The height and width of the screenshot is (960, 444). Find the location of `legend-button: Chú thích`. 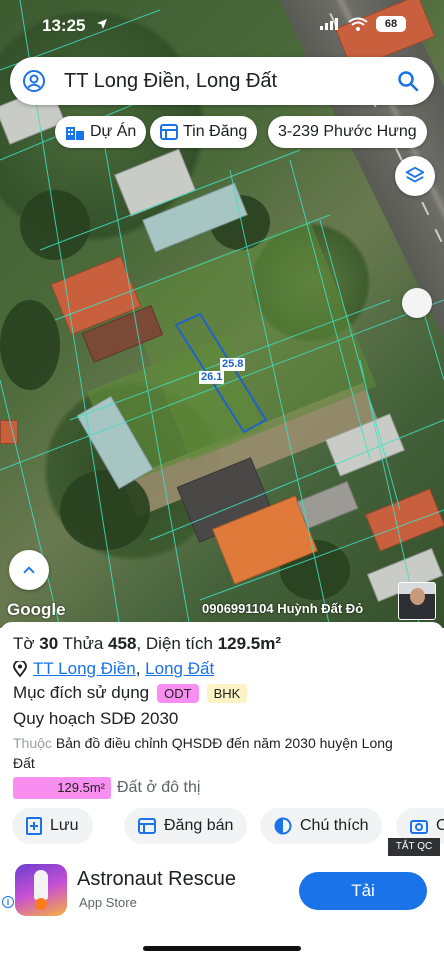

legend-button: Chú thích is located at coordinates (321, 826).